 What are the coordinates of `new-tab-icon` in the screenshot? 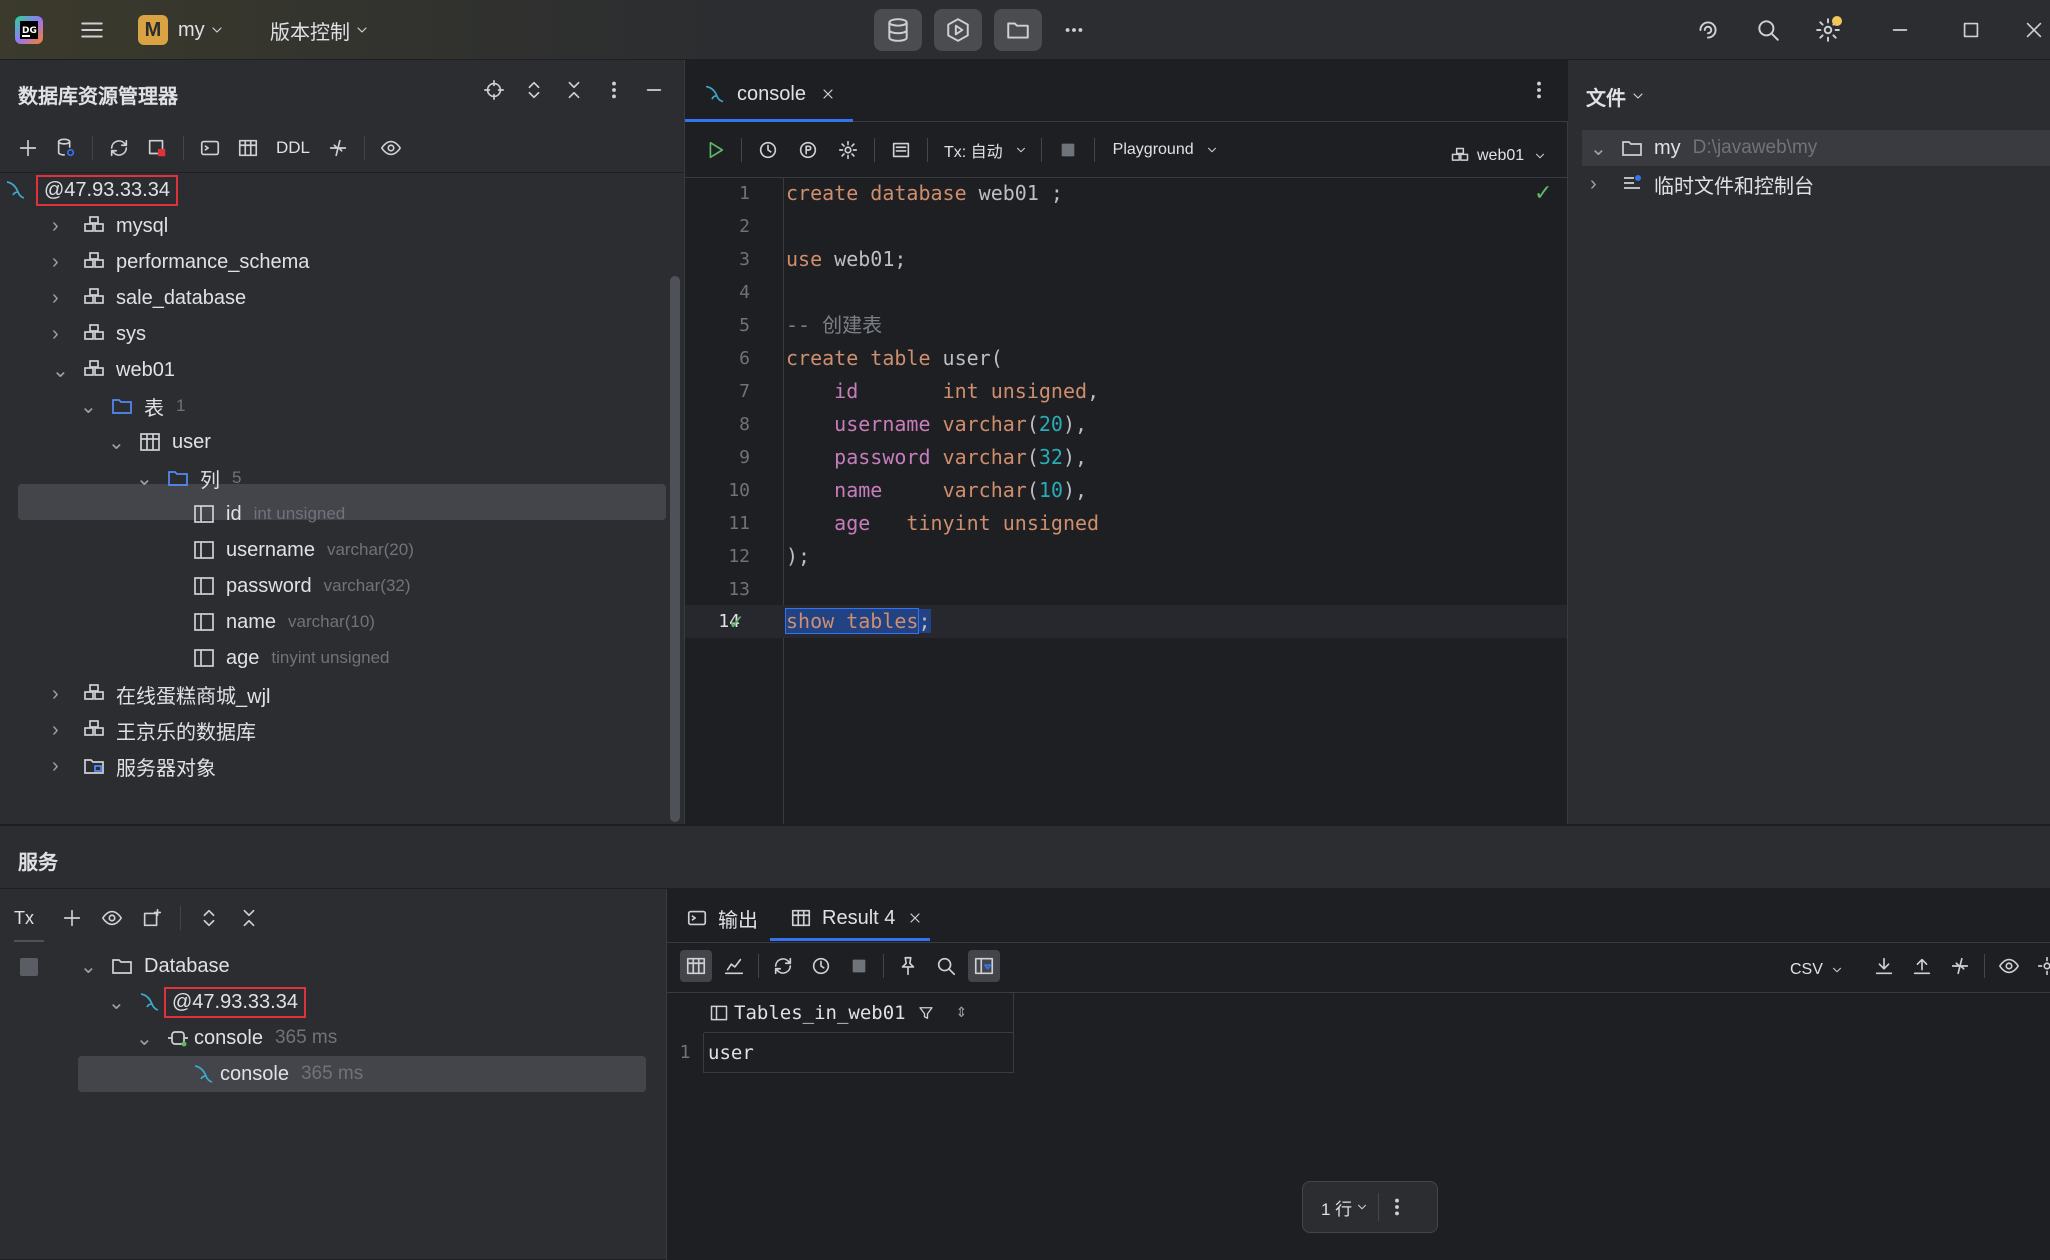 It's located at (152, 918).